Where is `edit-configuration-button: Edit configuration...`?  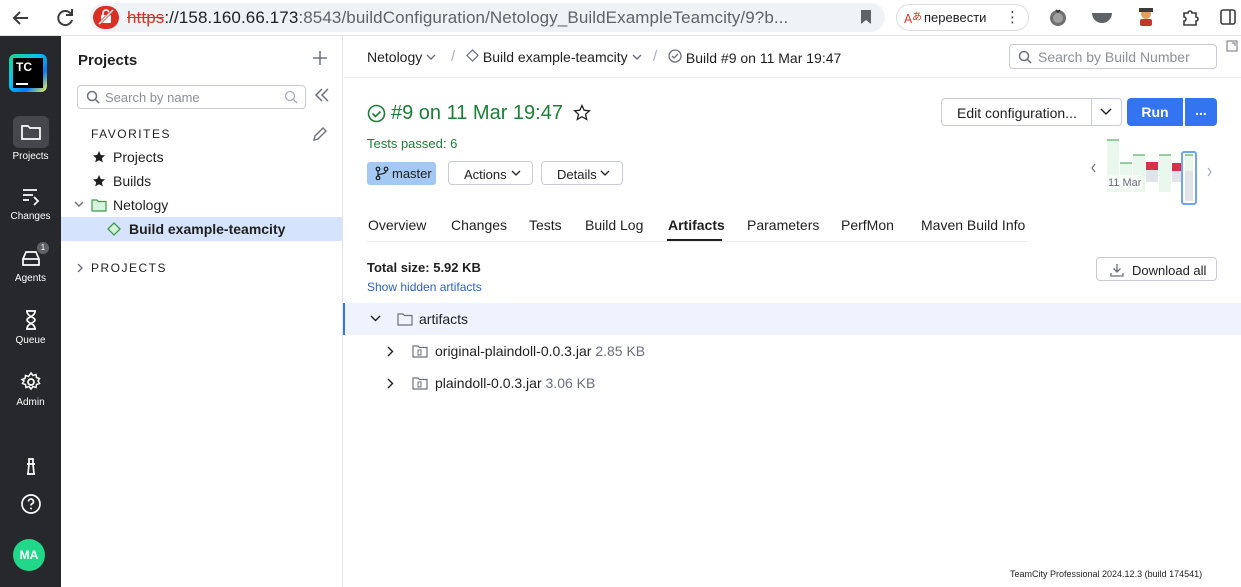
edit-configuration-button: Edit configuration... is located at coordinates (1031, 112).